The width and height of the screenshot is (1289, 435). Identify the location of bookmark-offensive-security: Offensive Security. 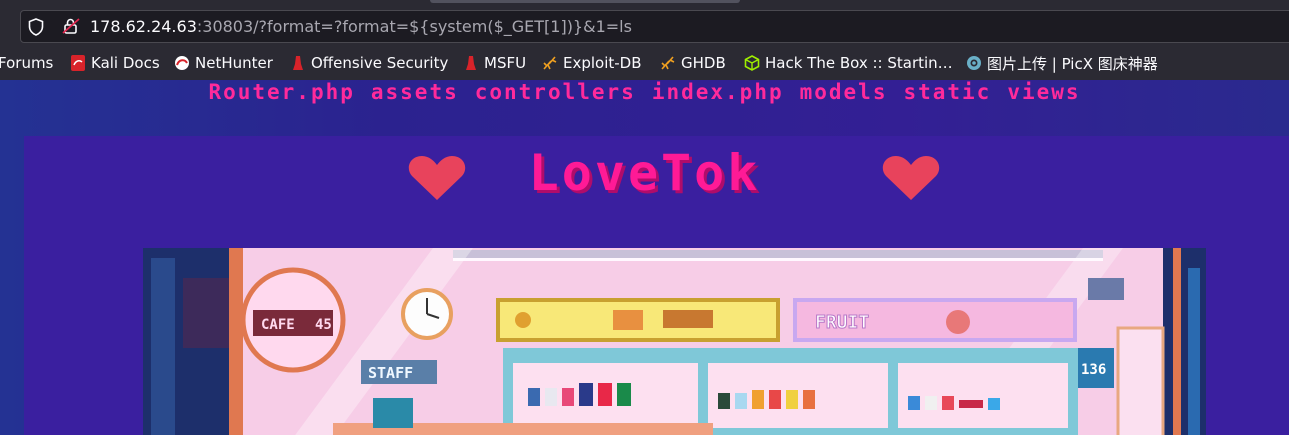
(369, 63).